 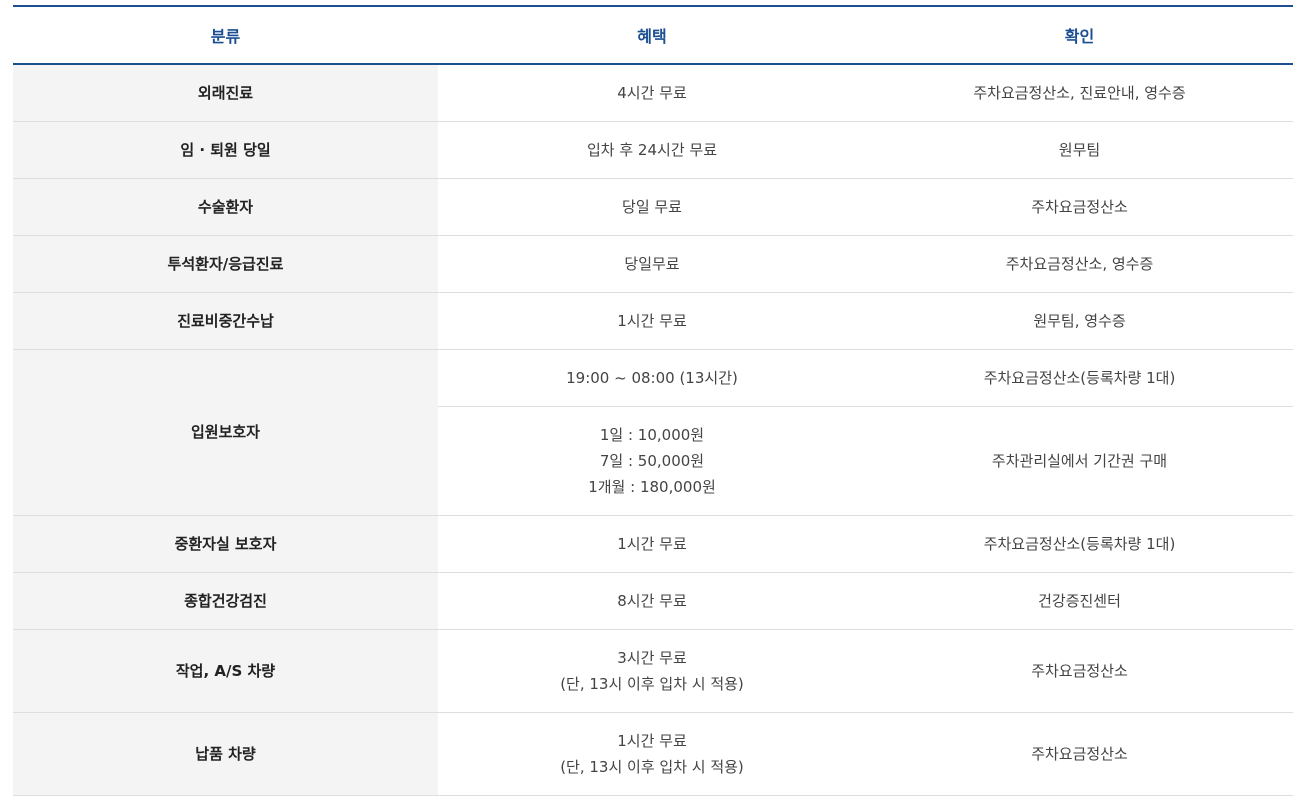 I want to click on benefit-line: 4시간 무료, so click(x=652, y=92).